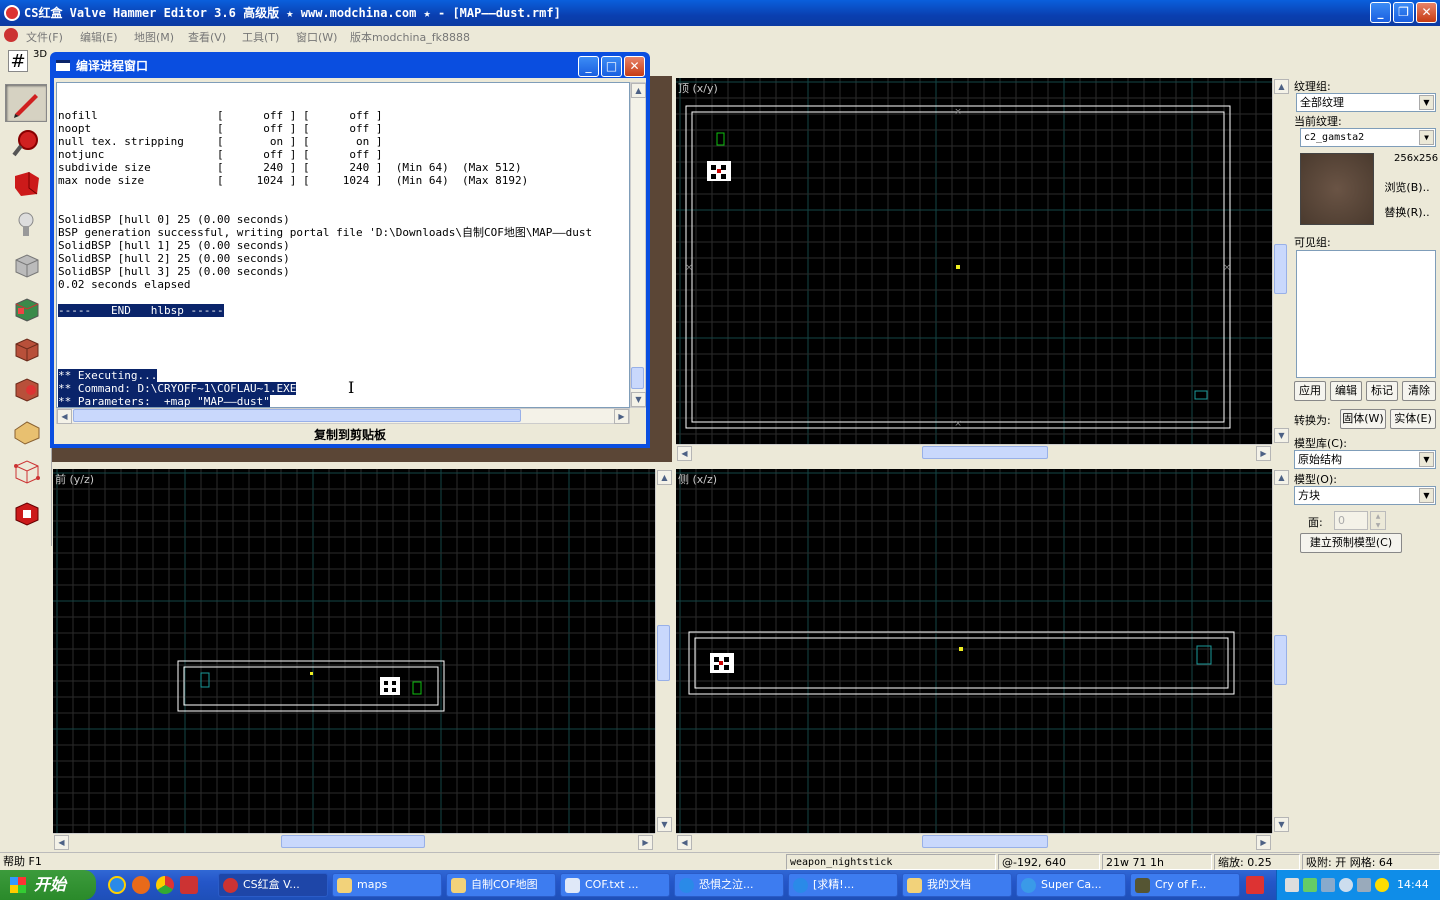 The width and height of the screenshot is (1440, 900). What do you see at coordinates (26, 309) in the screenshot?
I see `texture-tool` at bounding box center [26, 309].